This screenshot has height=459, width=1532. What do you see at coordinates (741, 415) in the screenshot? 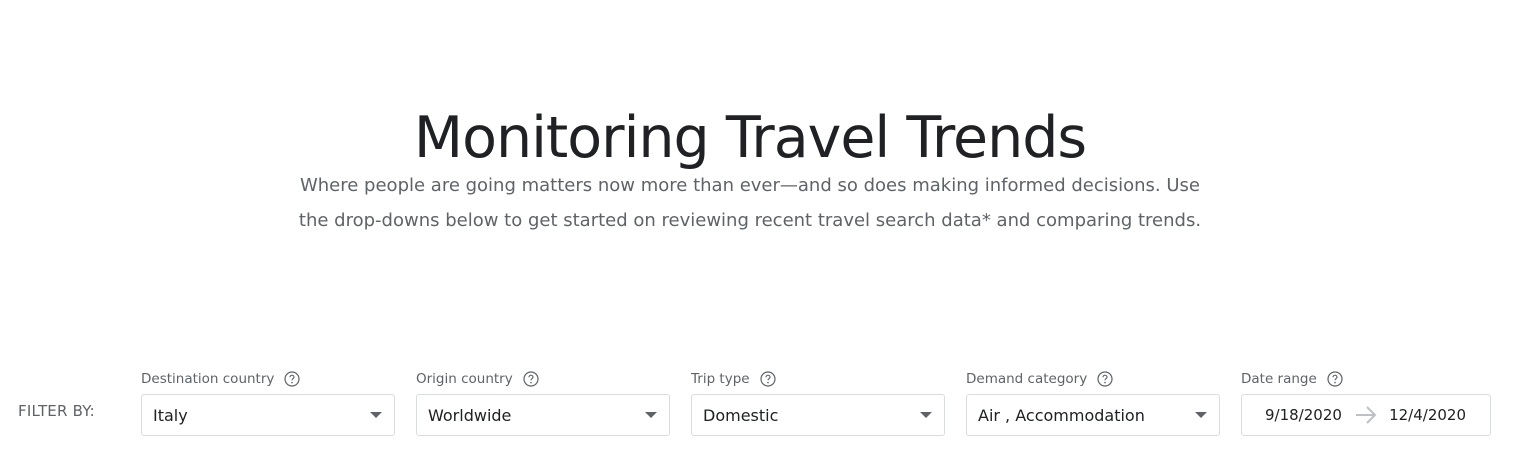
I see `trip-type-value: Domestic` at bounding box center [741, 415].